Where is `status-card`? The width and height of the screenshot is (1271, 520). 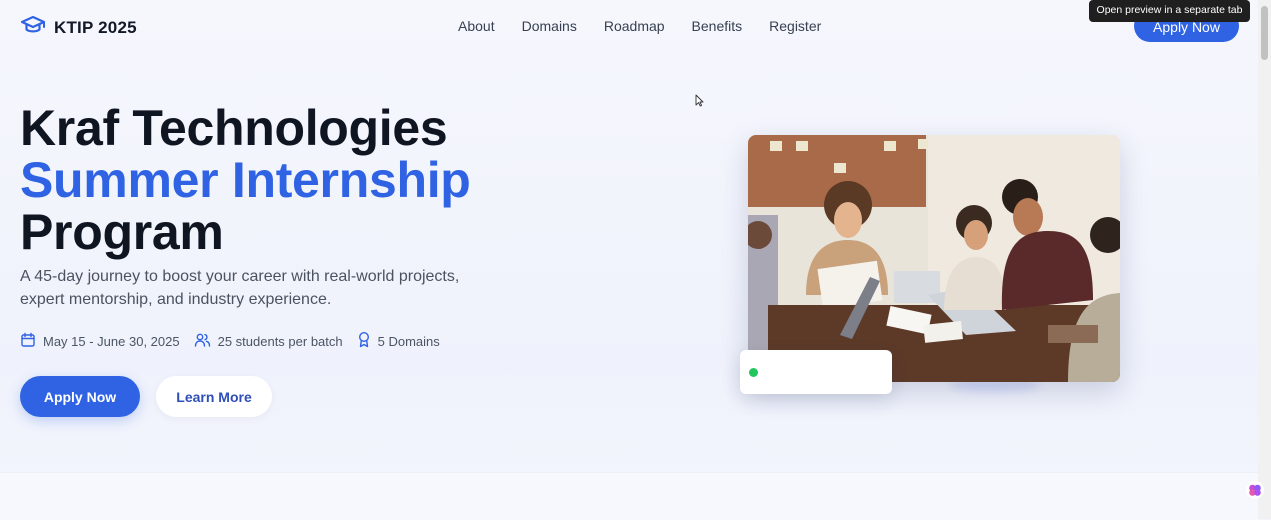
status-card is located at coordinates (816, 372).